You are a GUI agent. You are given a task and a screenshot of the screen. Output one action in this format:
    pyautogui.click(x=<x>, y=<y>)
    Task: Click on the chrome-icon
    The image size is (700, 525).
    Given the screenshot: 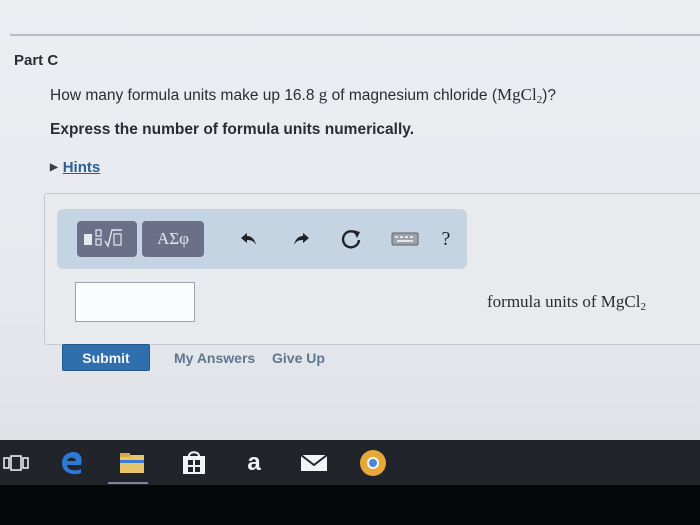 What is the action you would take?
    pyautogui.click(x=373, y=463)
    